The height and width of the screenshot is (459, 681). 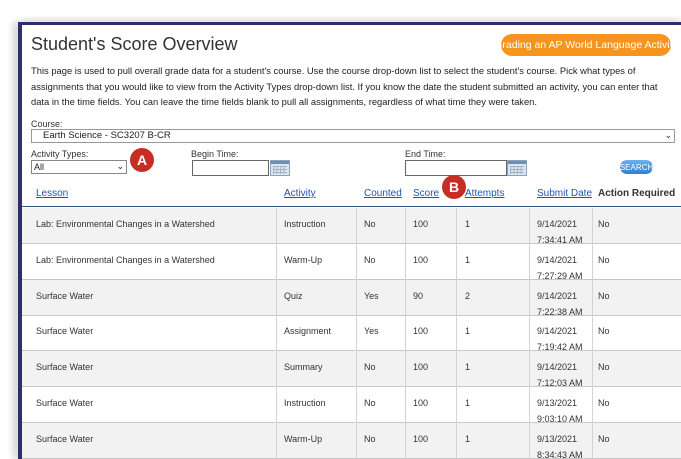 I want to click on course-label: Course:, so click(x=47, y=124).